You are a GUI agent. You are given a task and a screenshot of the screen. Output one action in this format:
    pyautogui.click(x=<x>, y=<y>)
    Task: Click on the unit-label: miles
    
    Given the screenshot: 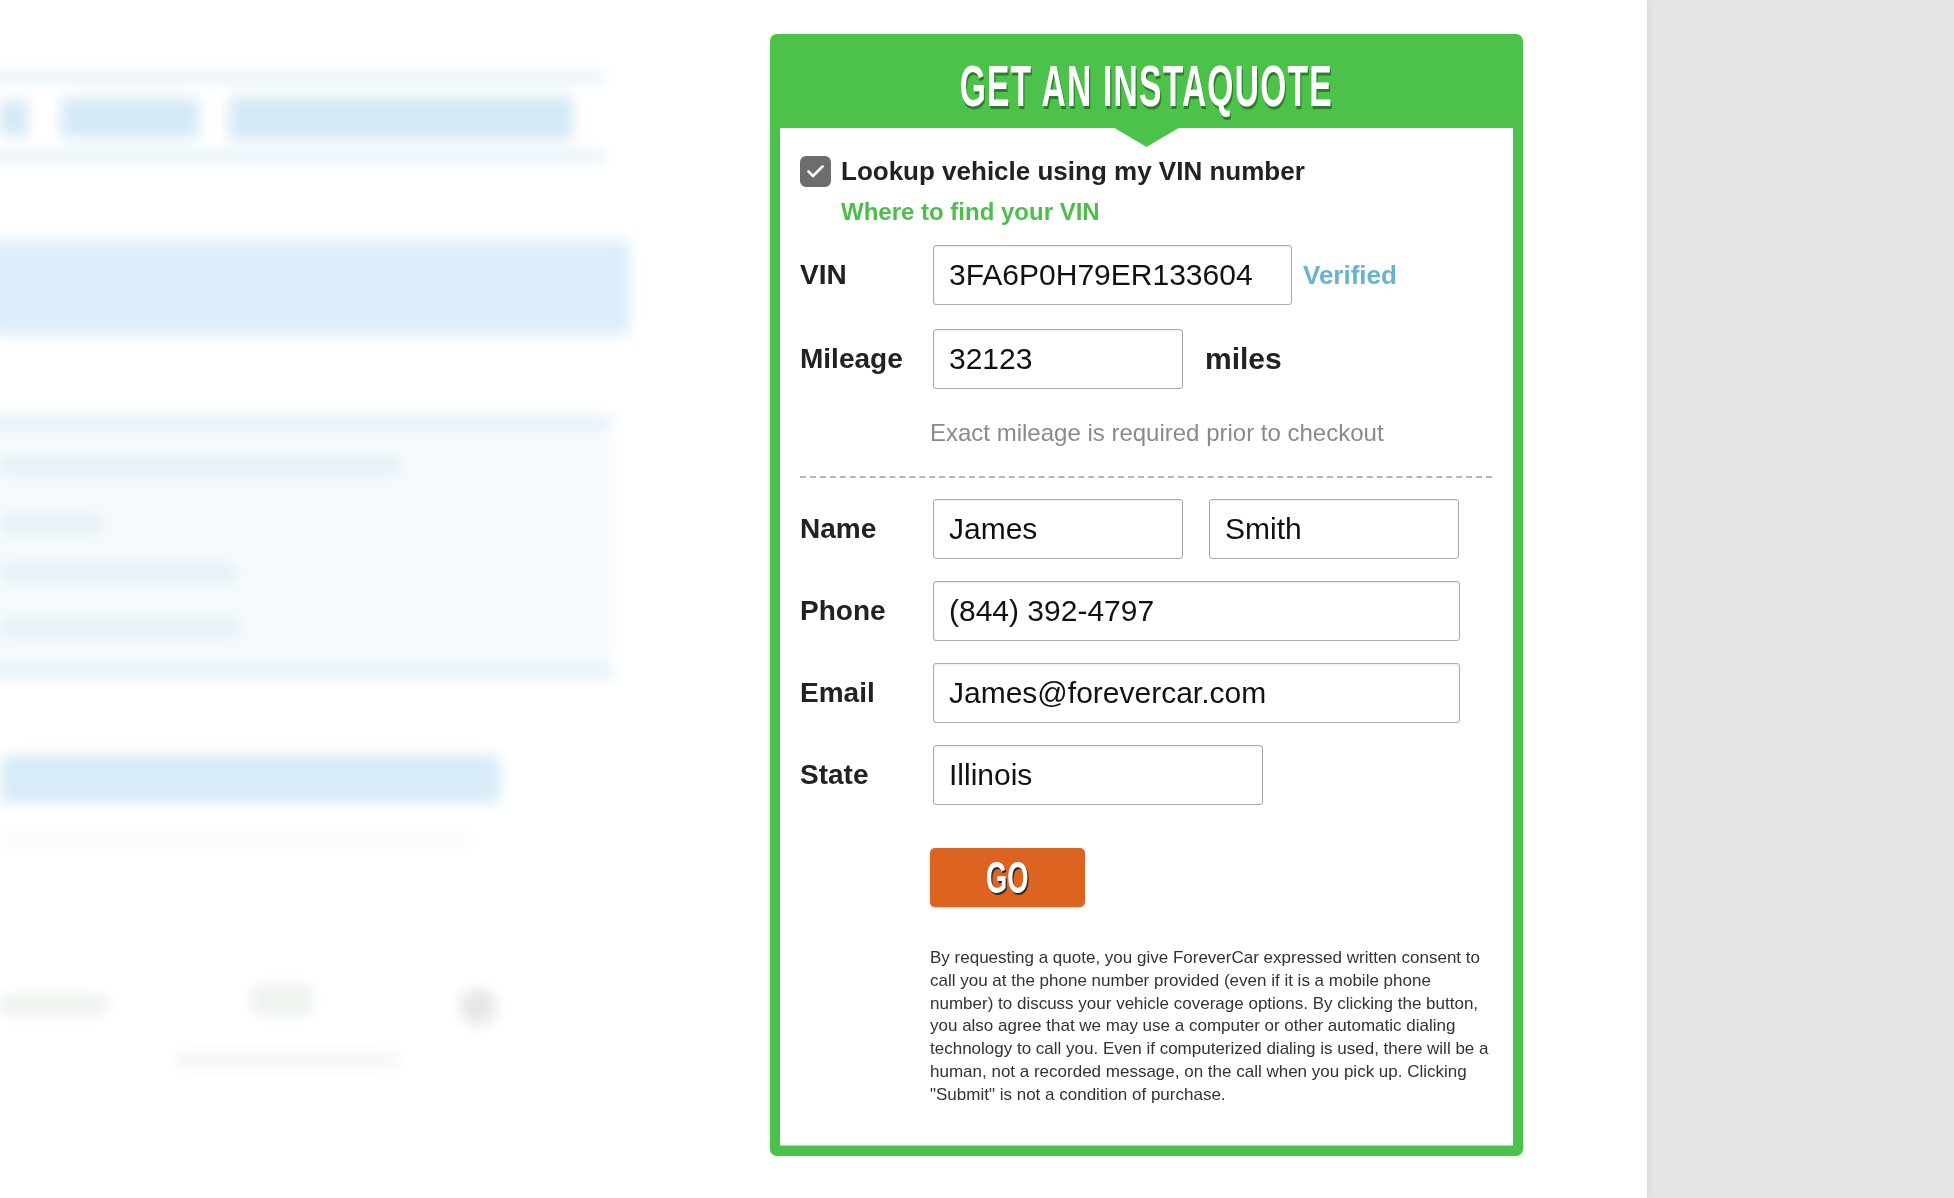 What is the action you would take?
    pyautogui.click(x=1243, y=359)
    